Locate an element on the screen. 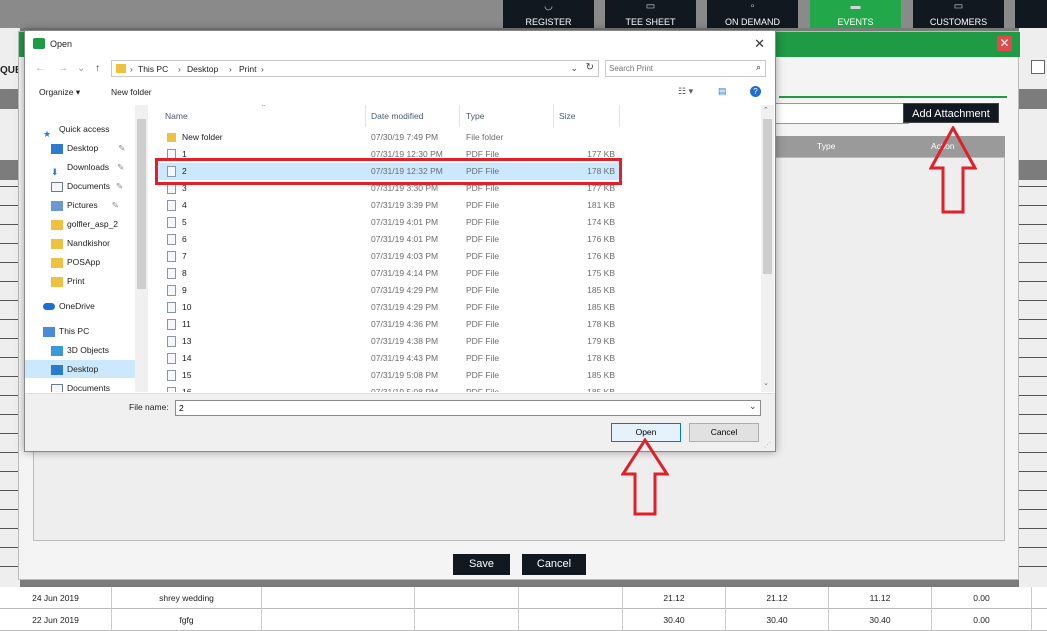  breadcrumb-print: Print is located at coordinates (247, 69).